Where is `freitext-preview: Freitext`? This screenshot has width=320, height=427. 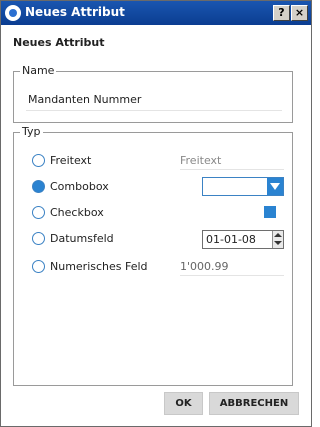
freitext-preview: Freitext is located at coordinates (201, 160).